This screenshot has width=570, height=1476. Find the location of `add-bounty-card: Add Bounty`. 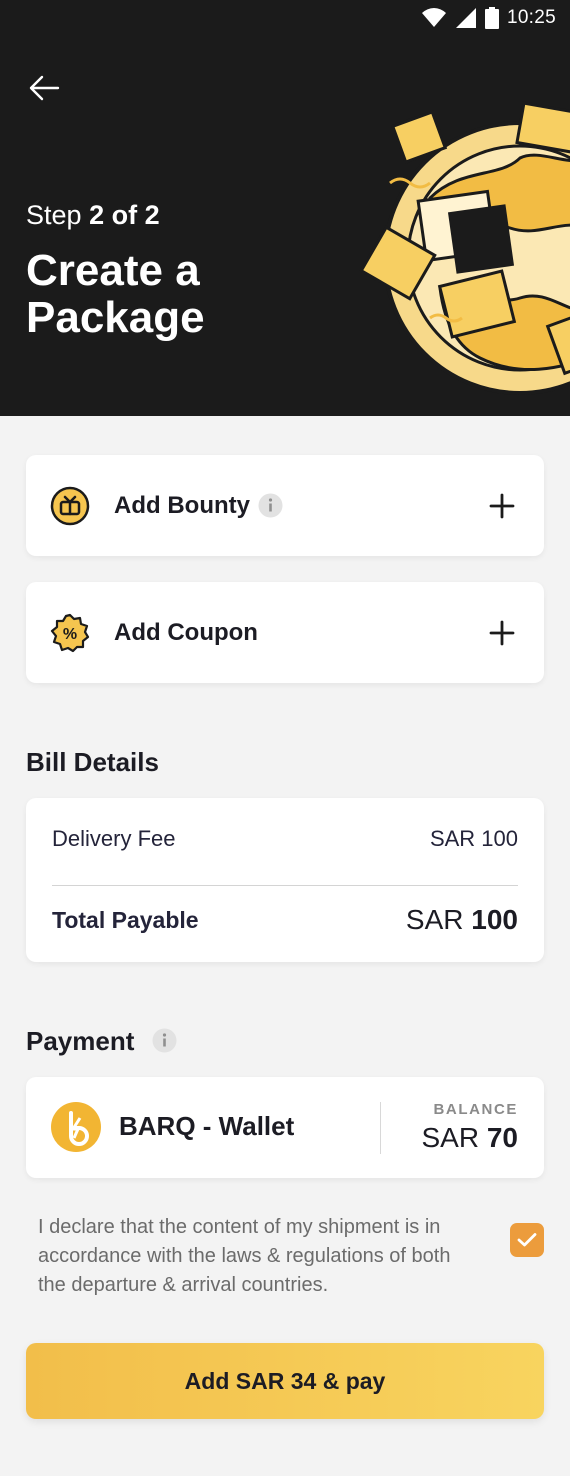

add-bounty-card: Add Bounty is located at coordinates (285, 505).